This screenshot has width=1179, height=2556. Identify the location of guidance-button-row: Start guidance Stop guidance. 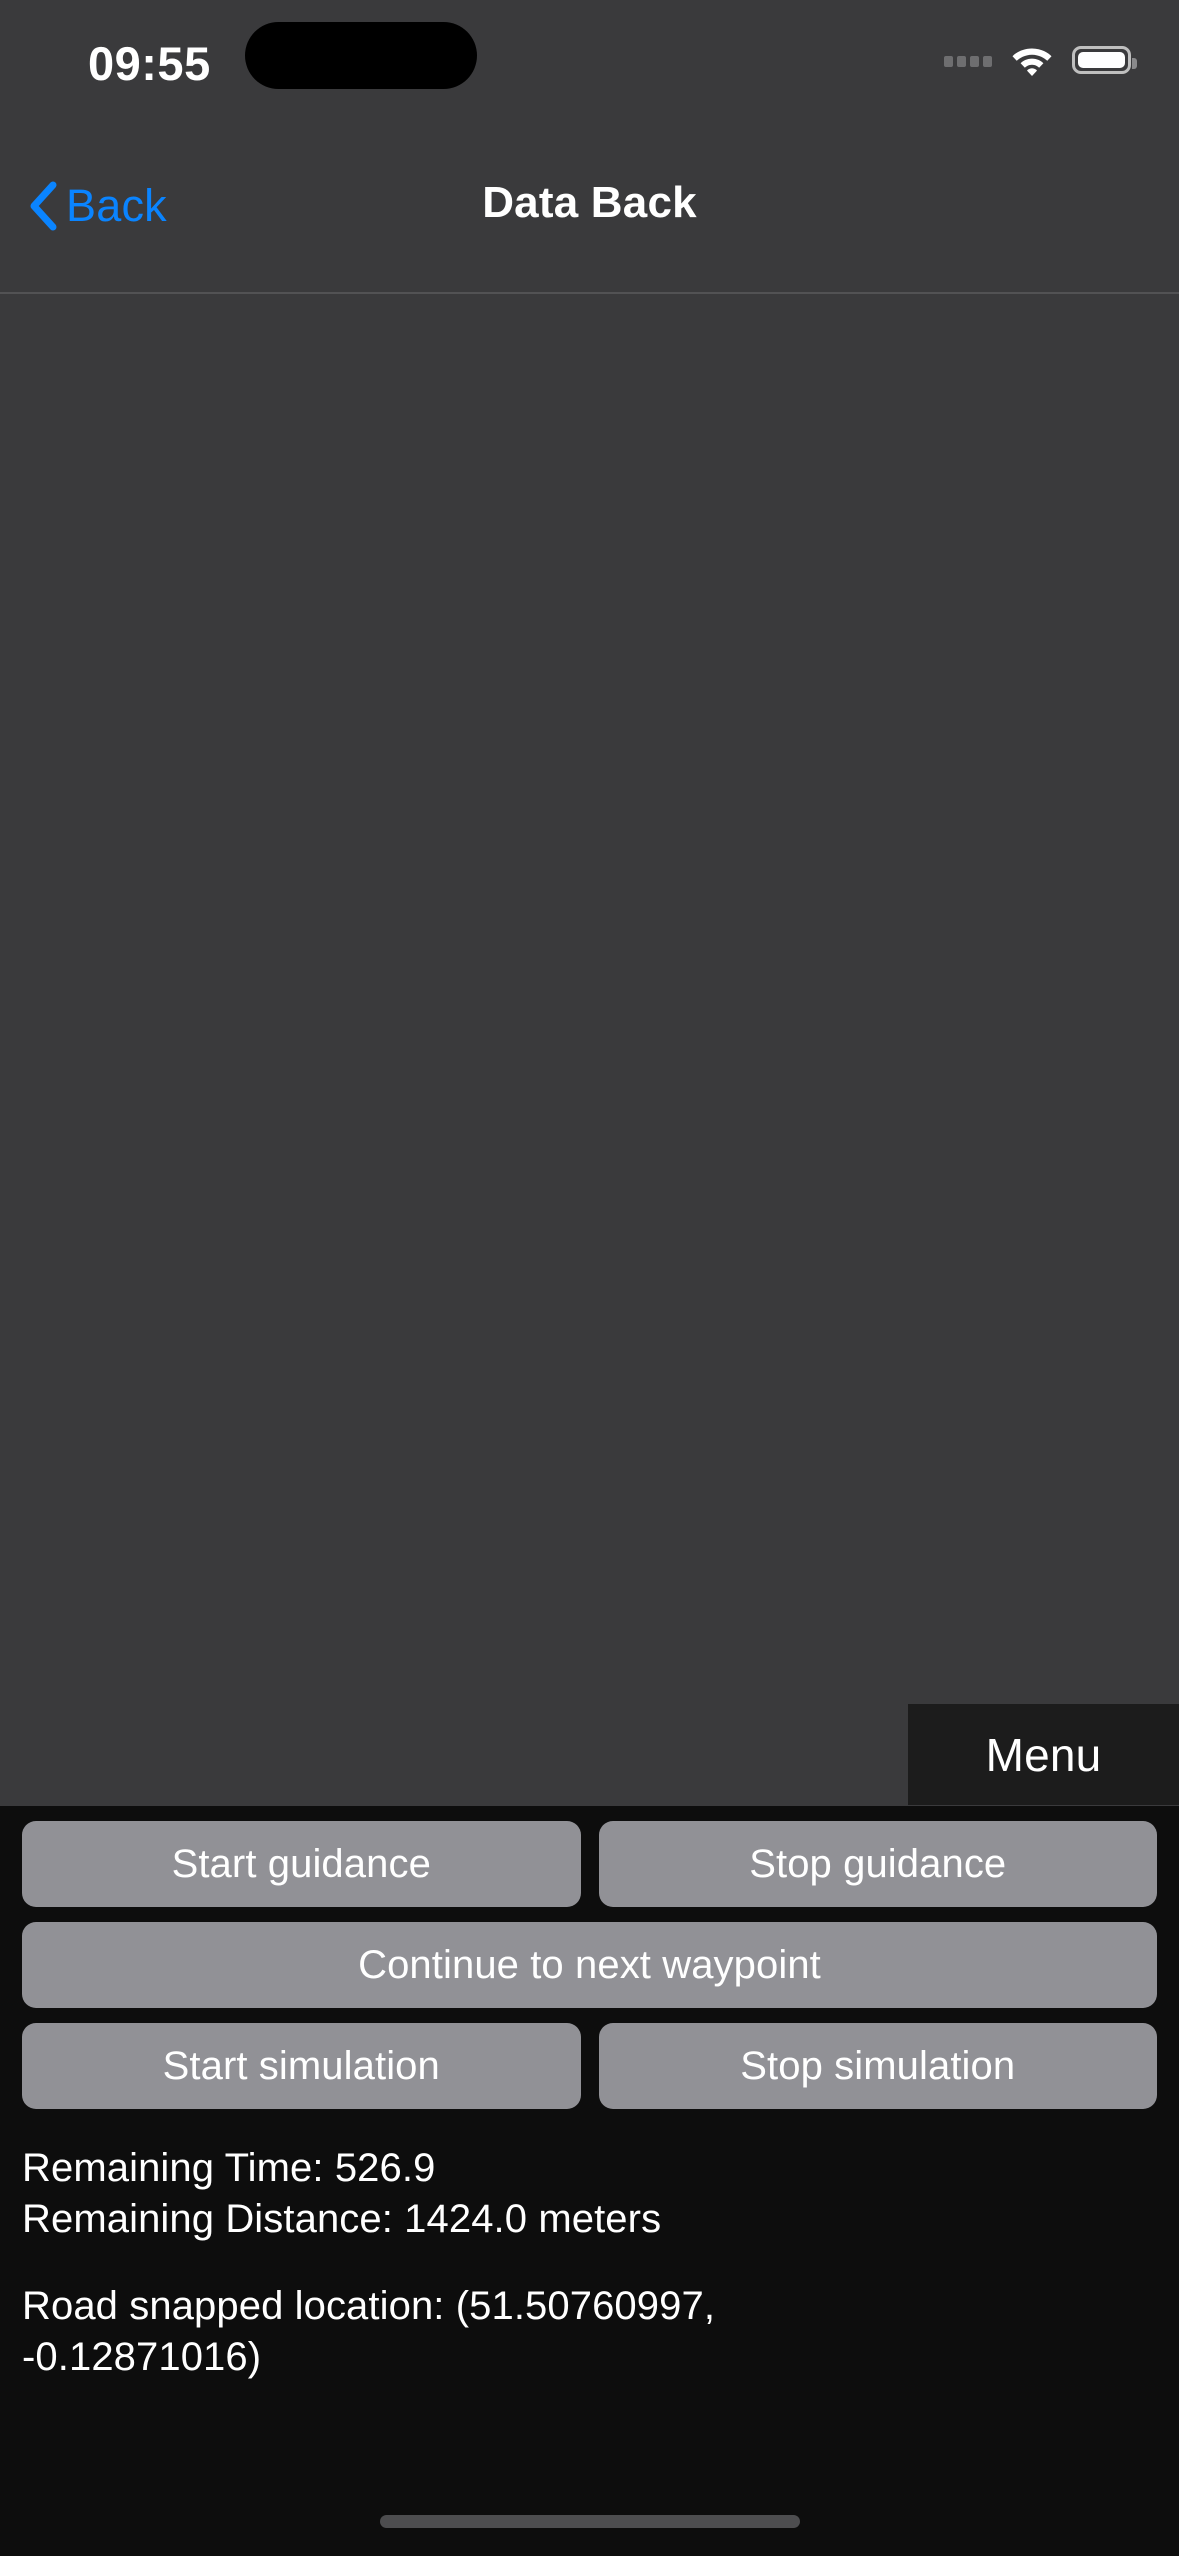
(589, 1864).